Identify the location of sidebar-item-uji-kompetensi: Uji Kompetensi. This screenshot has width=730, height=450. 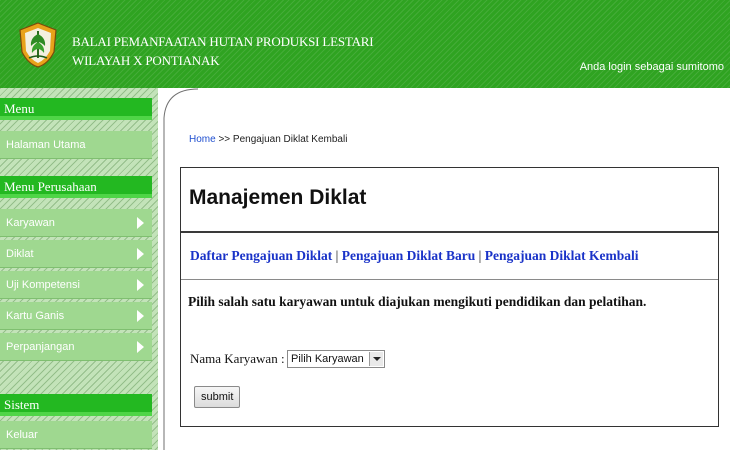
(76, 285).